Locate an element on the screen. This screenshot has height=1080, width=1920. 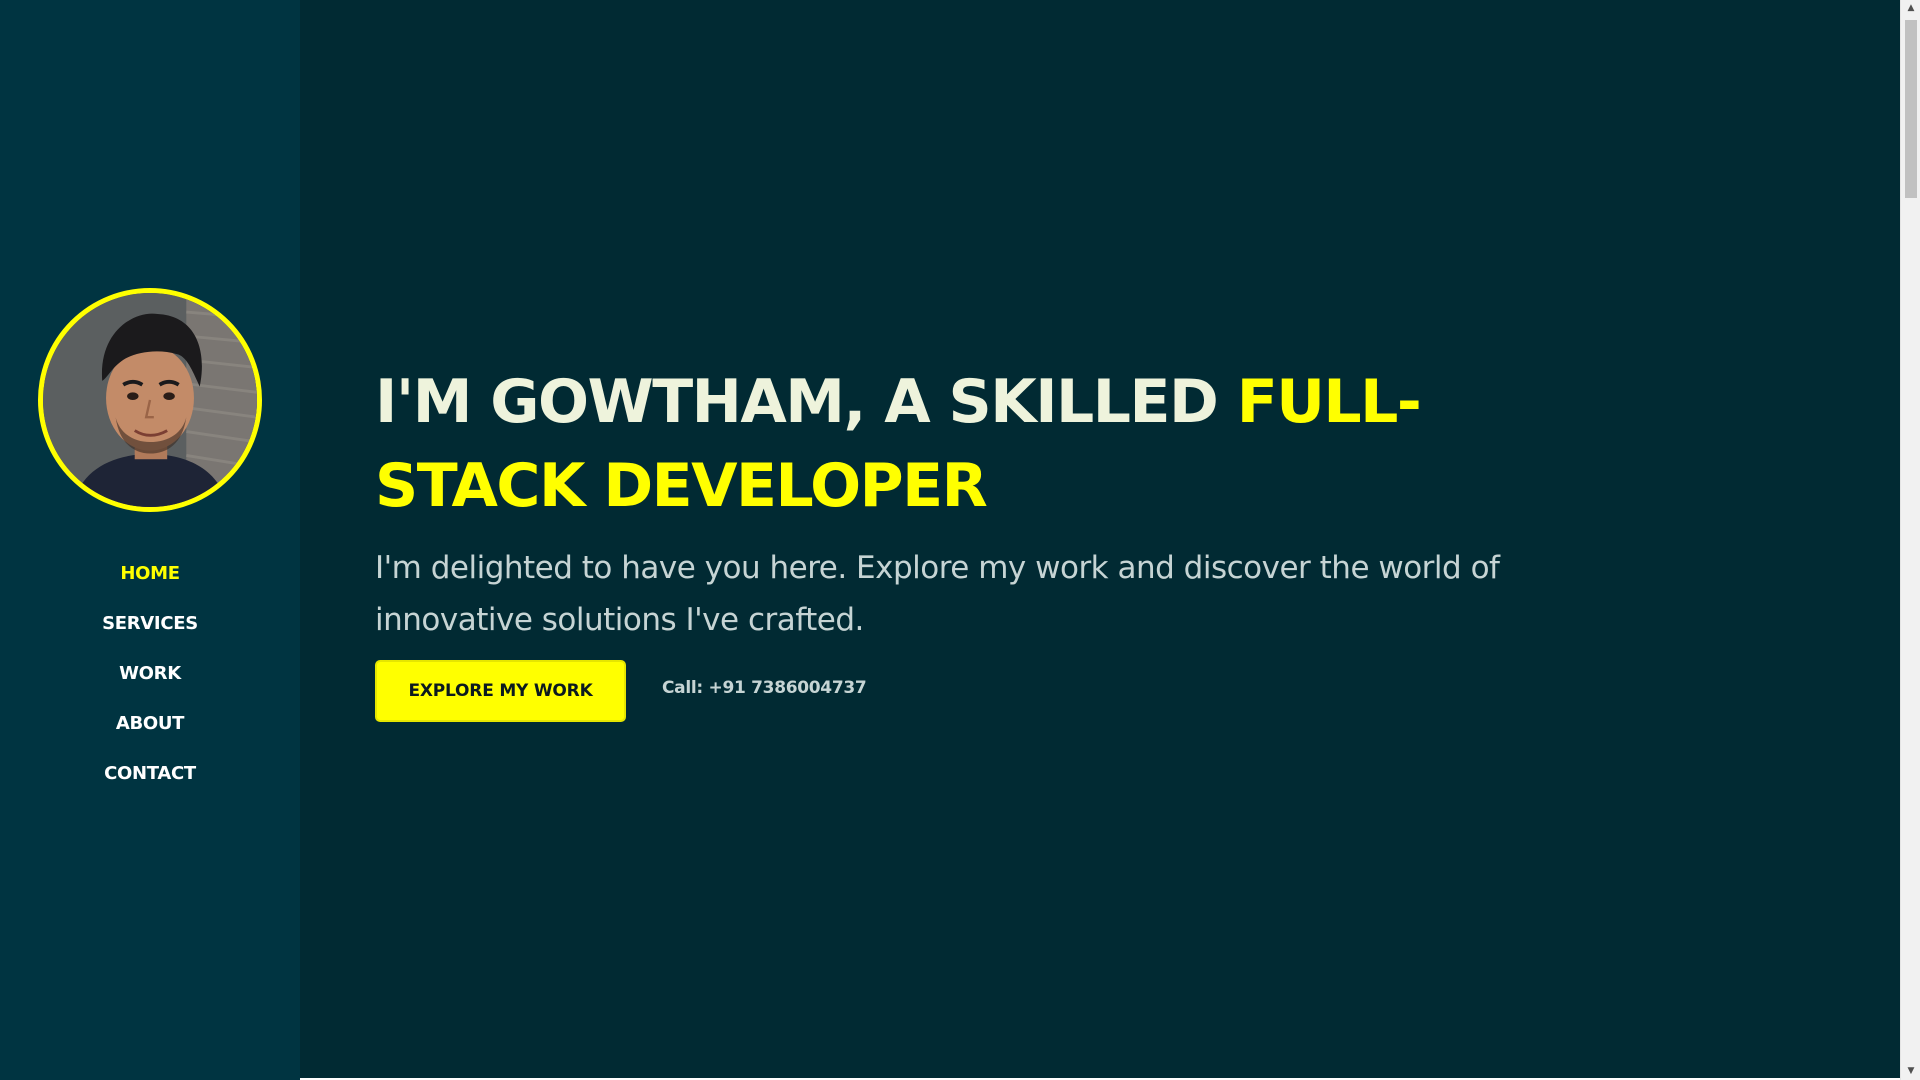
nav-item-services: SERVICES is located at coordinates (150, 631).